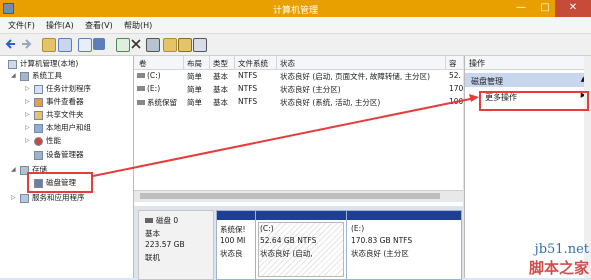  I want to click on watermark: jb51.net 脚本之家, so click(559, 260).